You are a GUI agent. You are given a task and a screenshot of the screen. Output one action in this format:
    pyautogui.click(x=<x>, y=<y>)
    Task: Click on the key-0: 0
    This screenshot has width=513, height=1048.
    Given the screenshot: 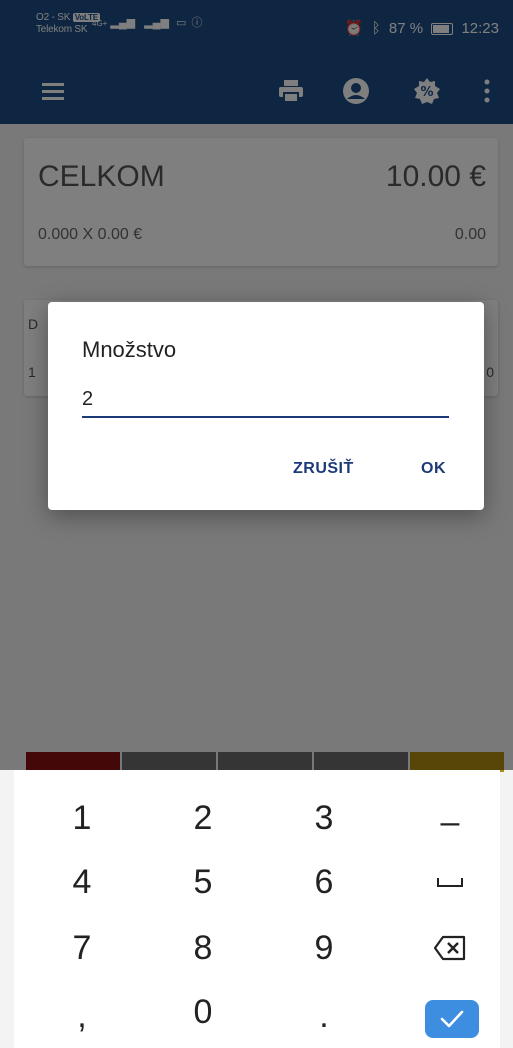 What is the action you would take?
    pyautogui.click(x=203, y=1012)
    